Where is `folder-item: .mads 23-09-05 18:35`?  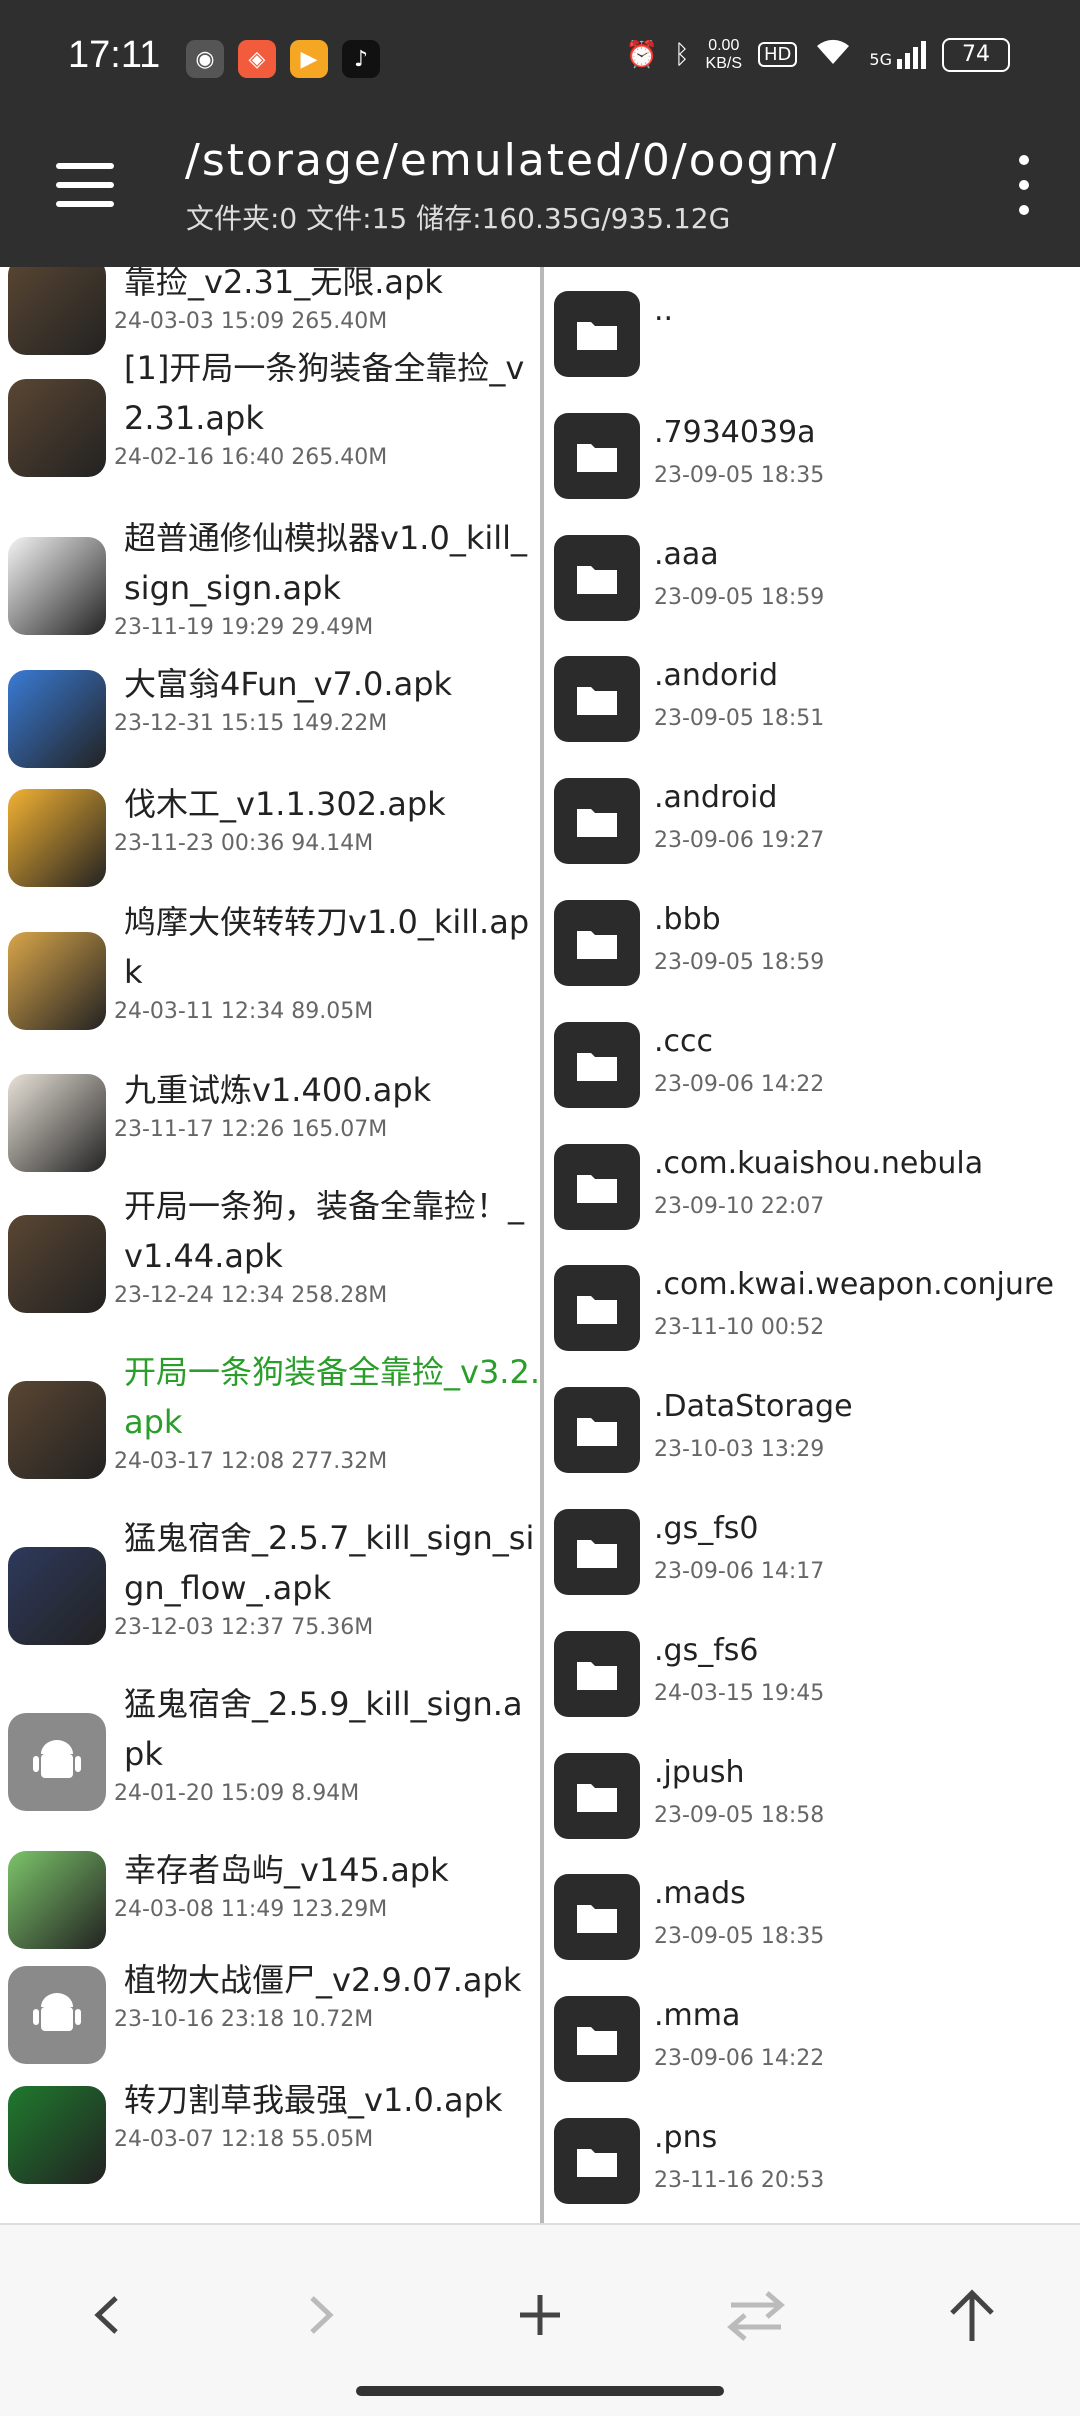
folder-item: .mads 23-09-05 18:35 is located at coordinates (812, 1915).